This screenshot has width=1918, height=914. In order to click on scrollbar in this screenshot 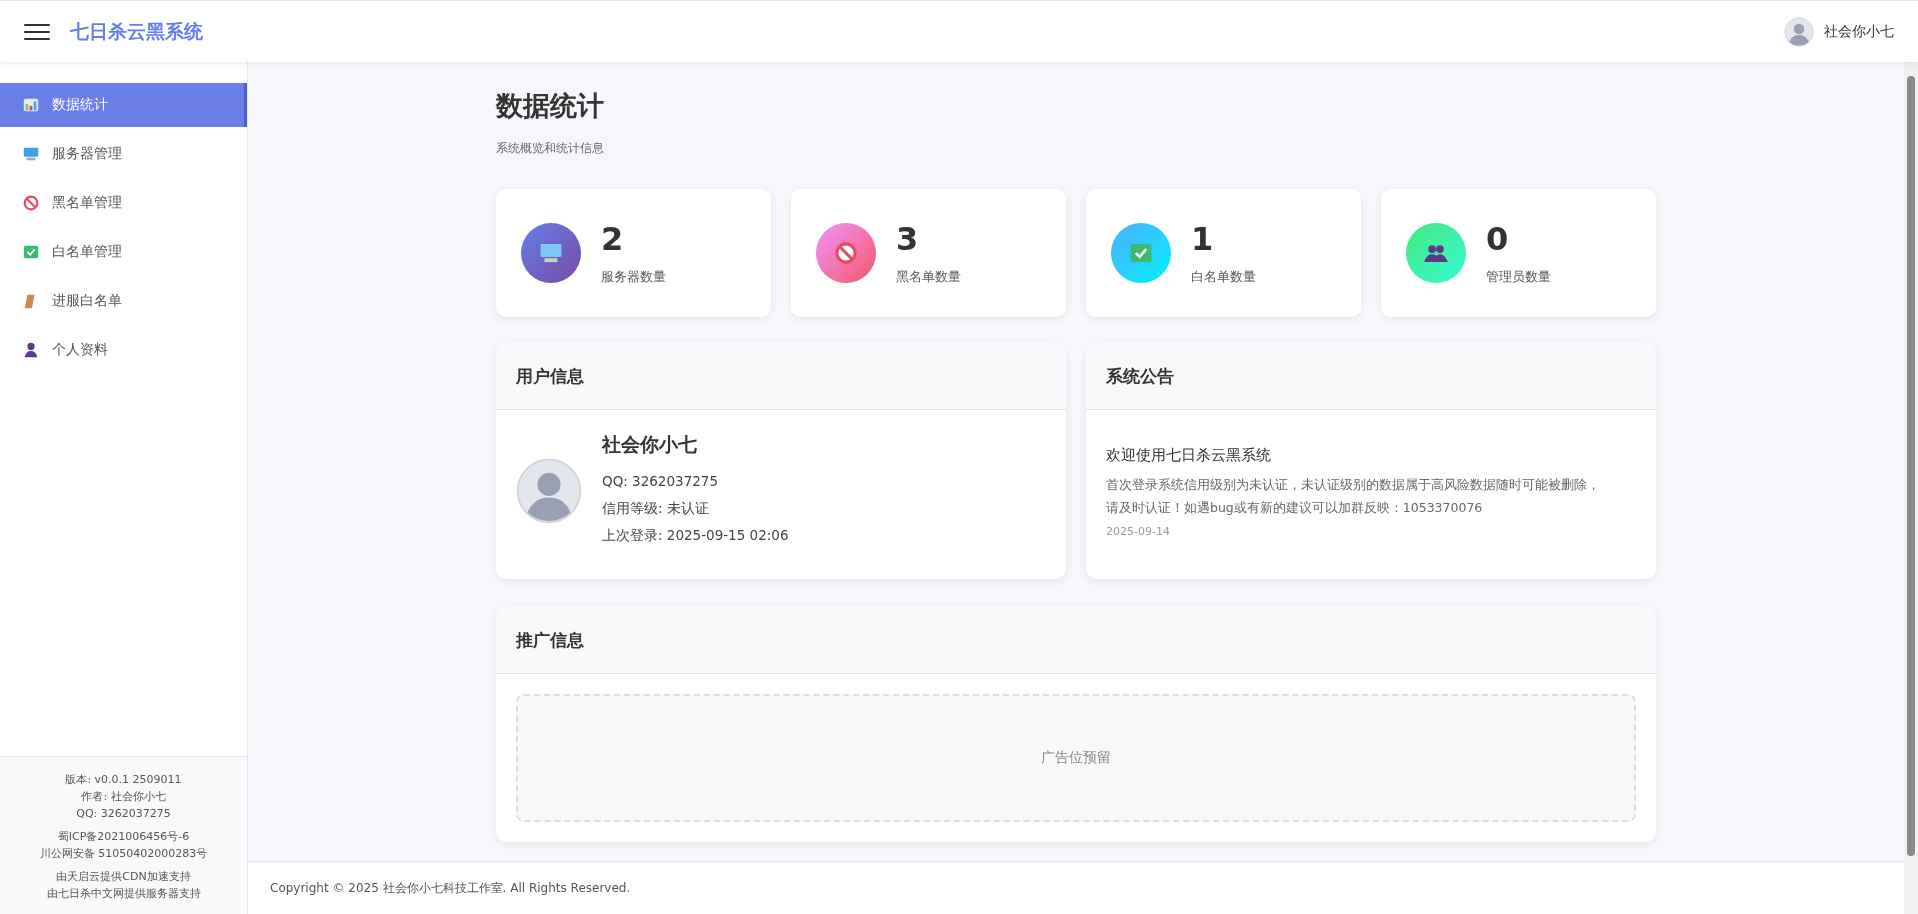, I will do `click(1911, 488)`.